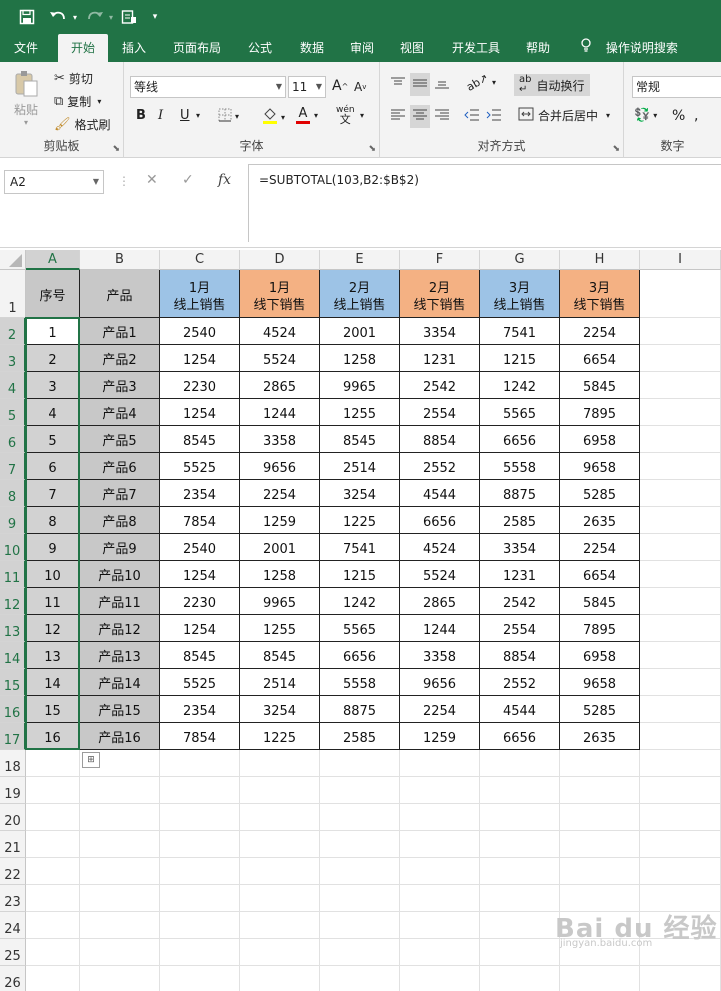  I want to click on form-icon, so click(129, 17).